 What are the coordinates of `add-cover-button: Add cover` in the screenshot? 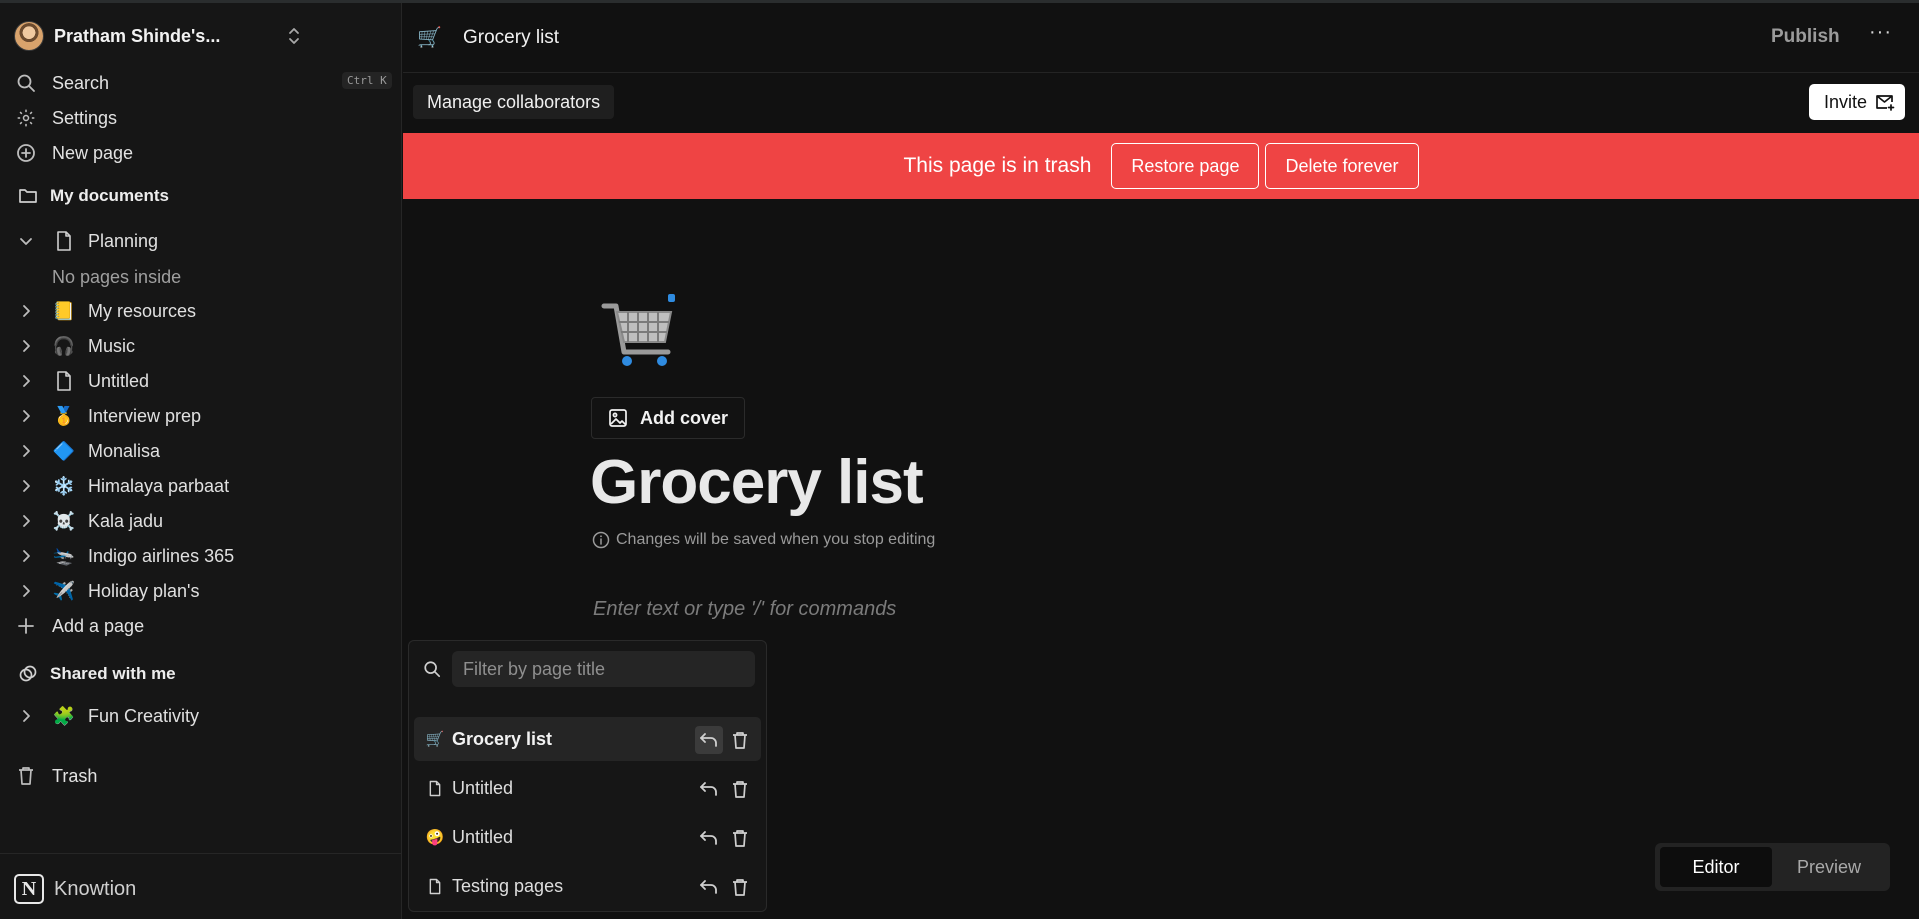 It's located at (668, 418).